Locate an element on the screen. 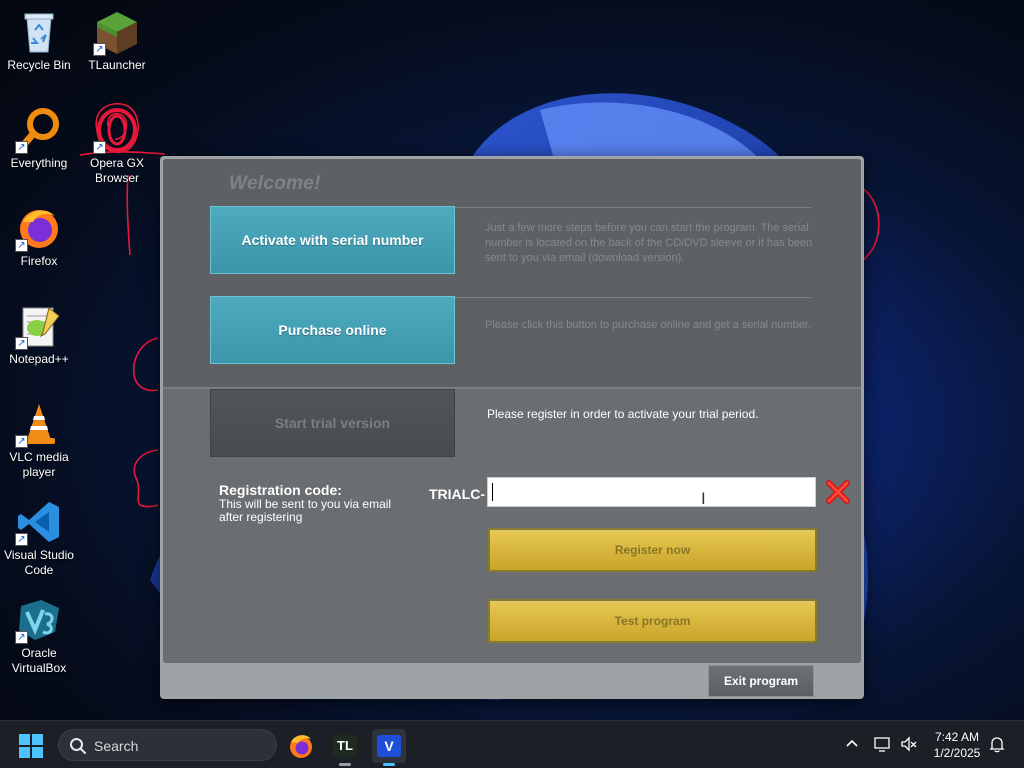  search-icon is located at coordinates (78, 746).